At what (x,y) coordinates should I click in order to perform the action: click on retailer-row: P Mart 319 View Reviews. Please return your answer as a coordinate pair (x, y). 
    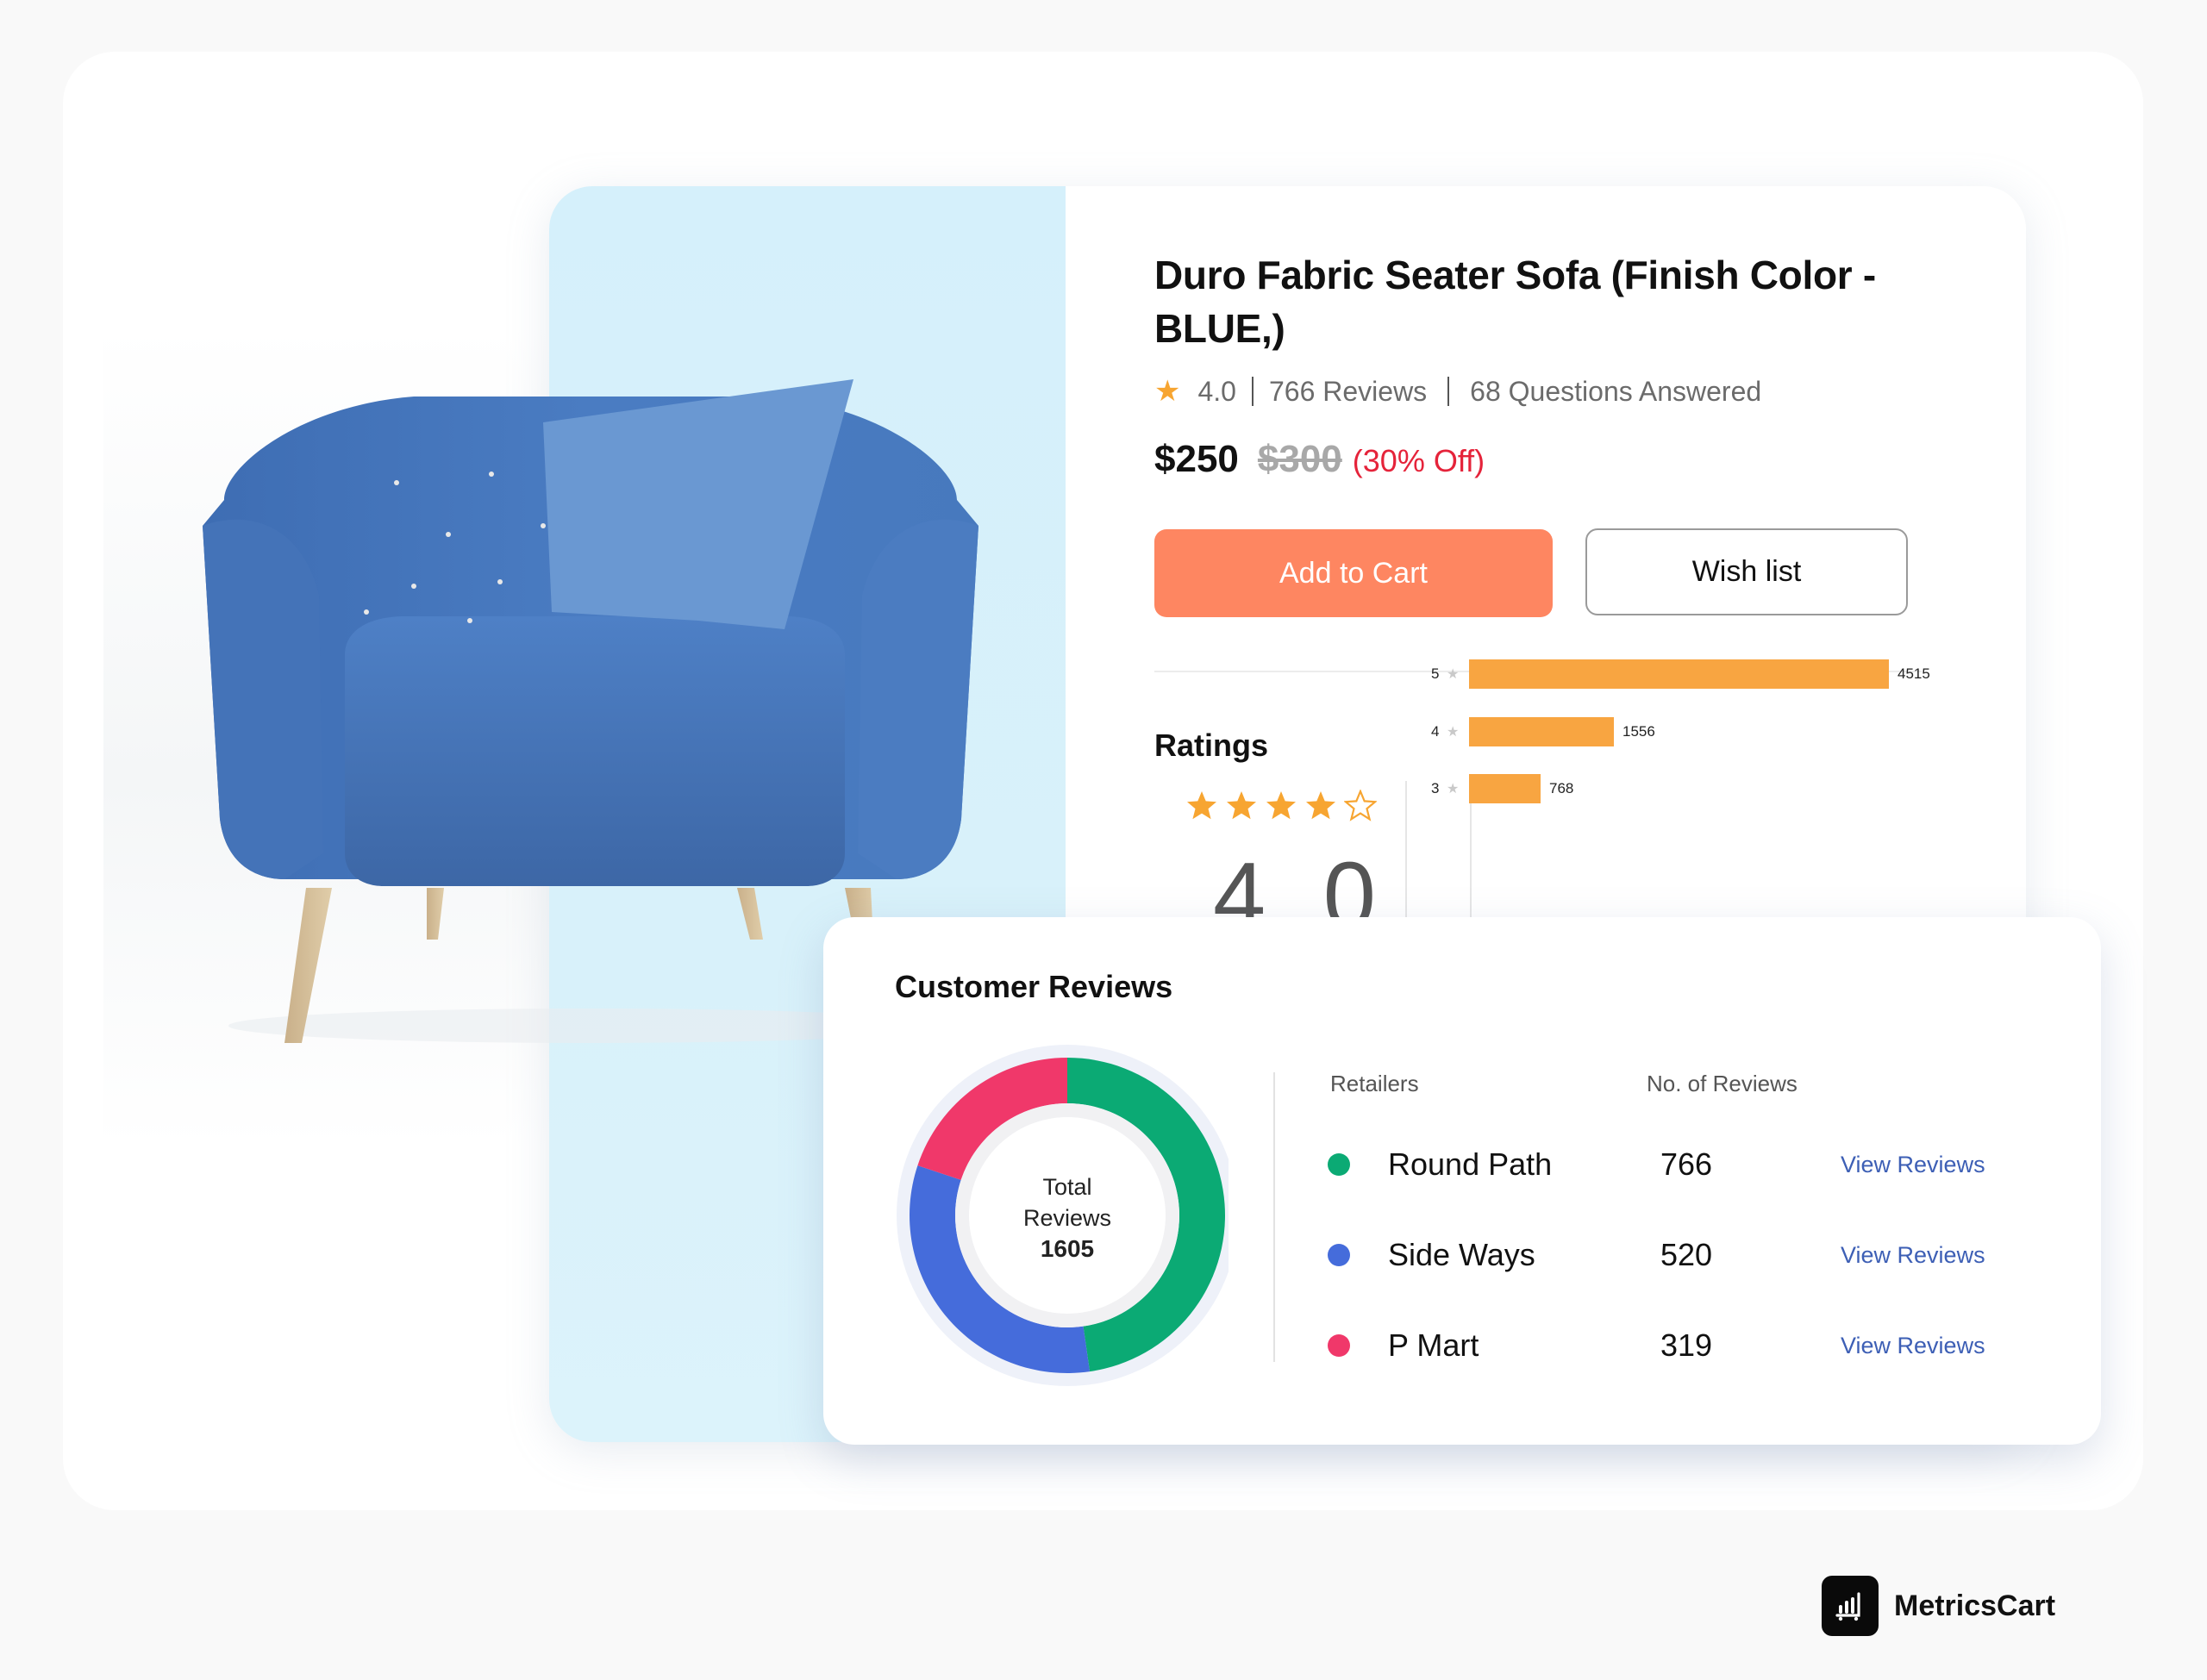
    Looking at the image, I should click on (1685, 1345).